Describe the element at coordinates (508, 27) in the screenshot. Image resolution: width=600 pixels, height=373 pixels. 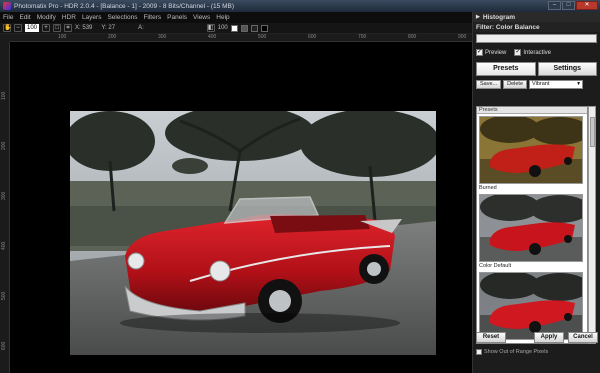
I see `filter-title: Filter: Color Balance` at that location.